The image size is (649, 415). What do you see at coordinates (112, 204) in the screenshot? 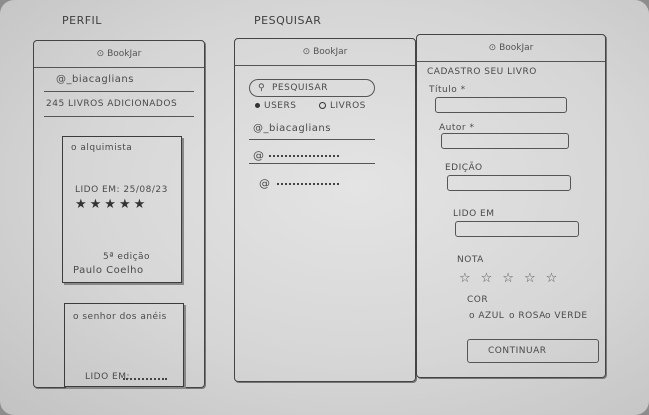
I see `rating-stars: ★★★★★` at bounding box center [112, 204].